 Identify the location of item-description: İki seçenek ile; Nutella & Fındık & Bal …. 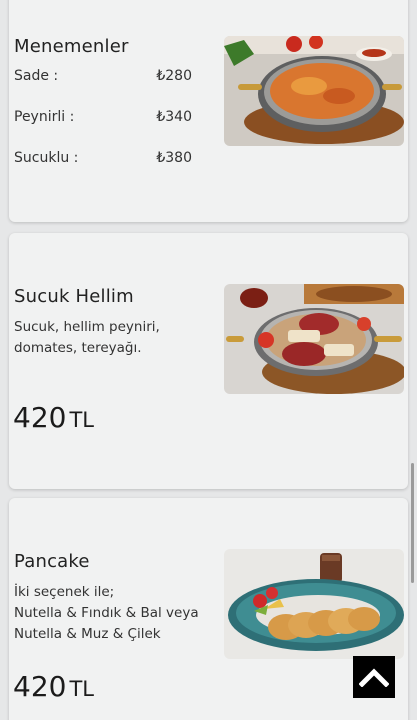
(116, 613).